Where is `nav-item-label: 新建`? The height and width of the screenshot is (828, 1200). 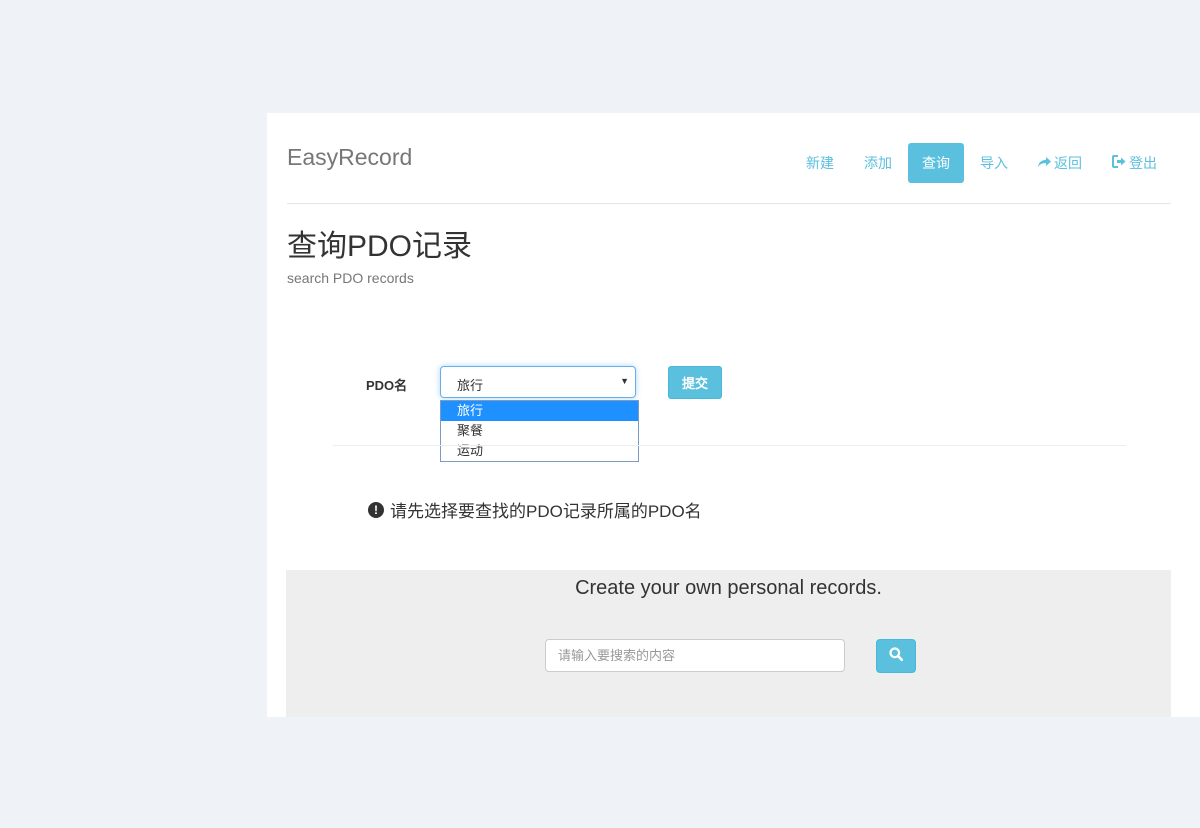
nav-item-label: 新建 is located at coordinates (820, 163).